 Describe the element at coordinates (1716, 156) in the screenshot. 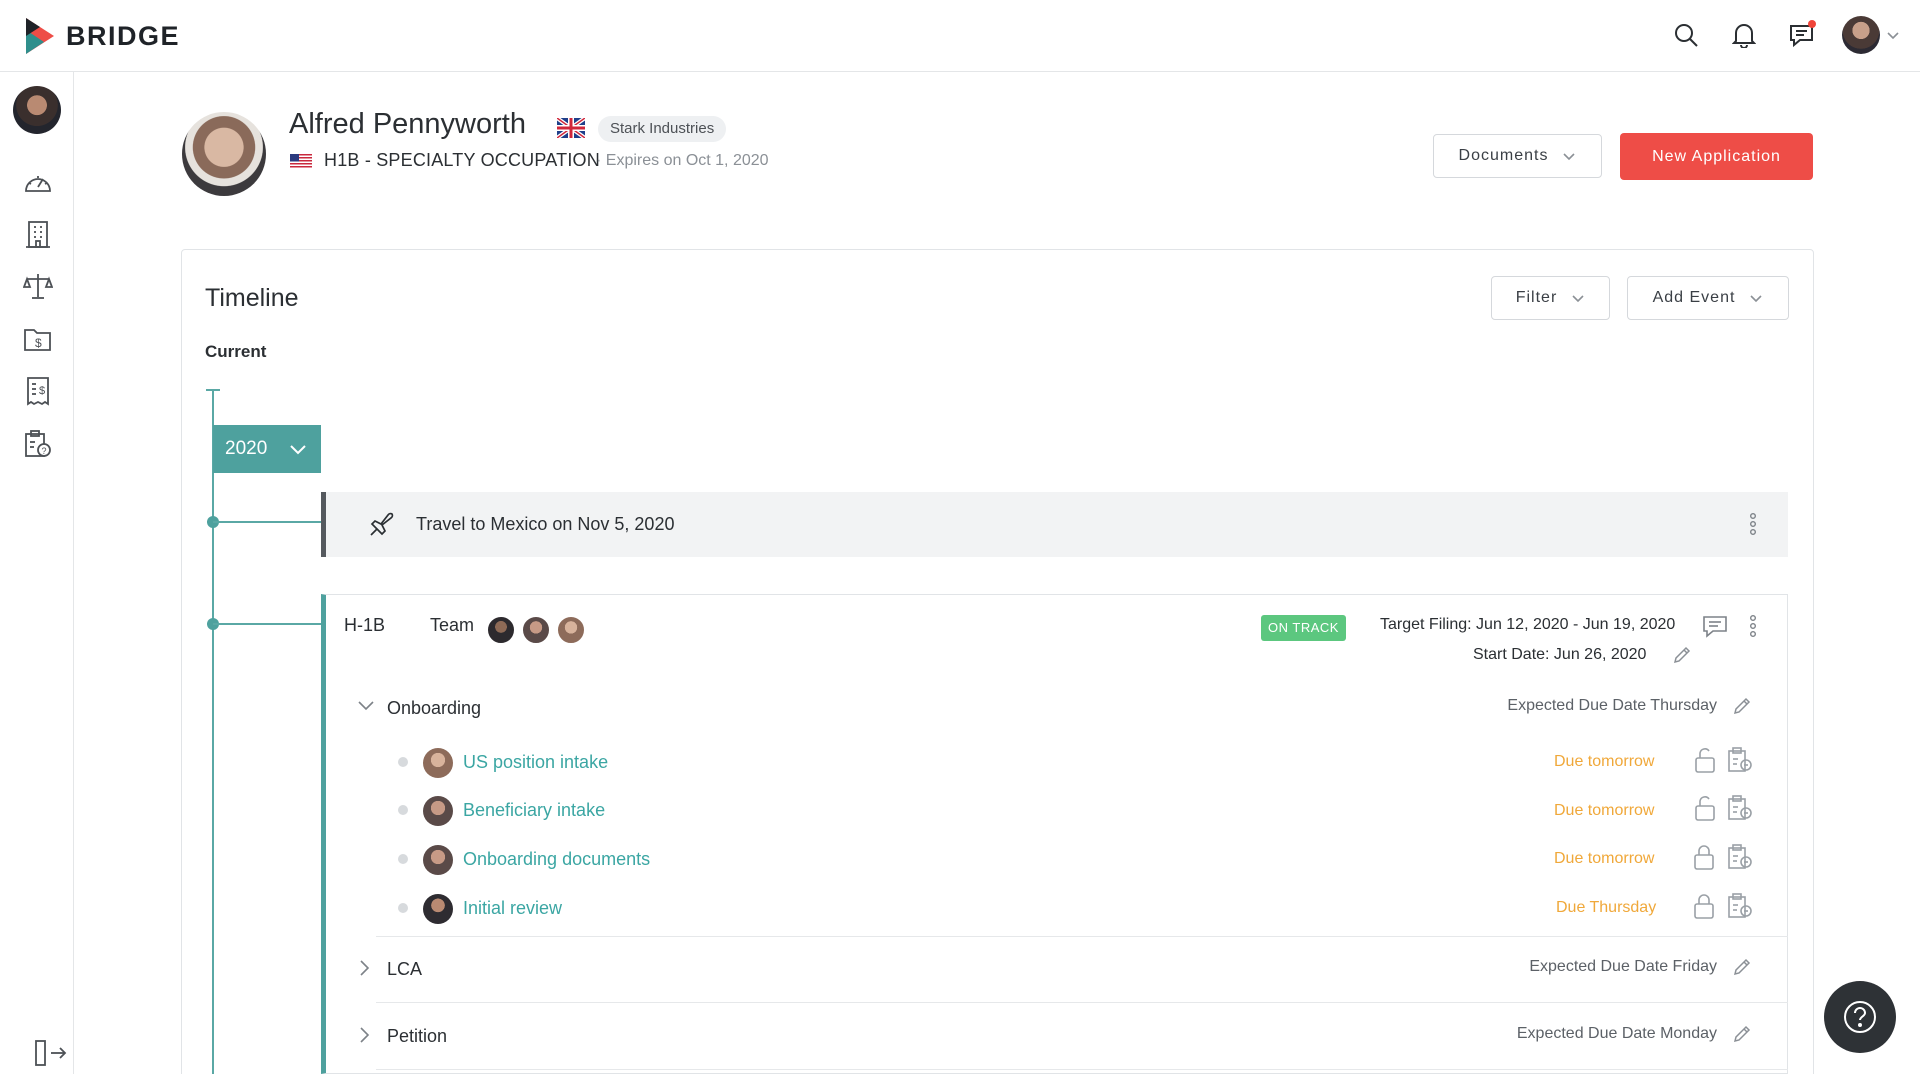

I see `new-application-button: New Application` at that location.